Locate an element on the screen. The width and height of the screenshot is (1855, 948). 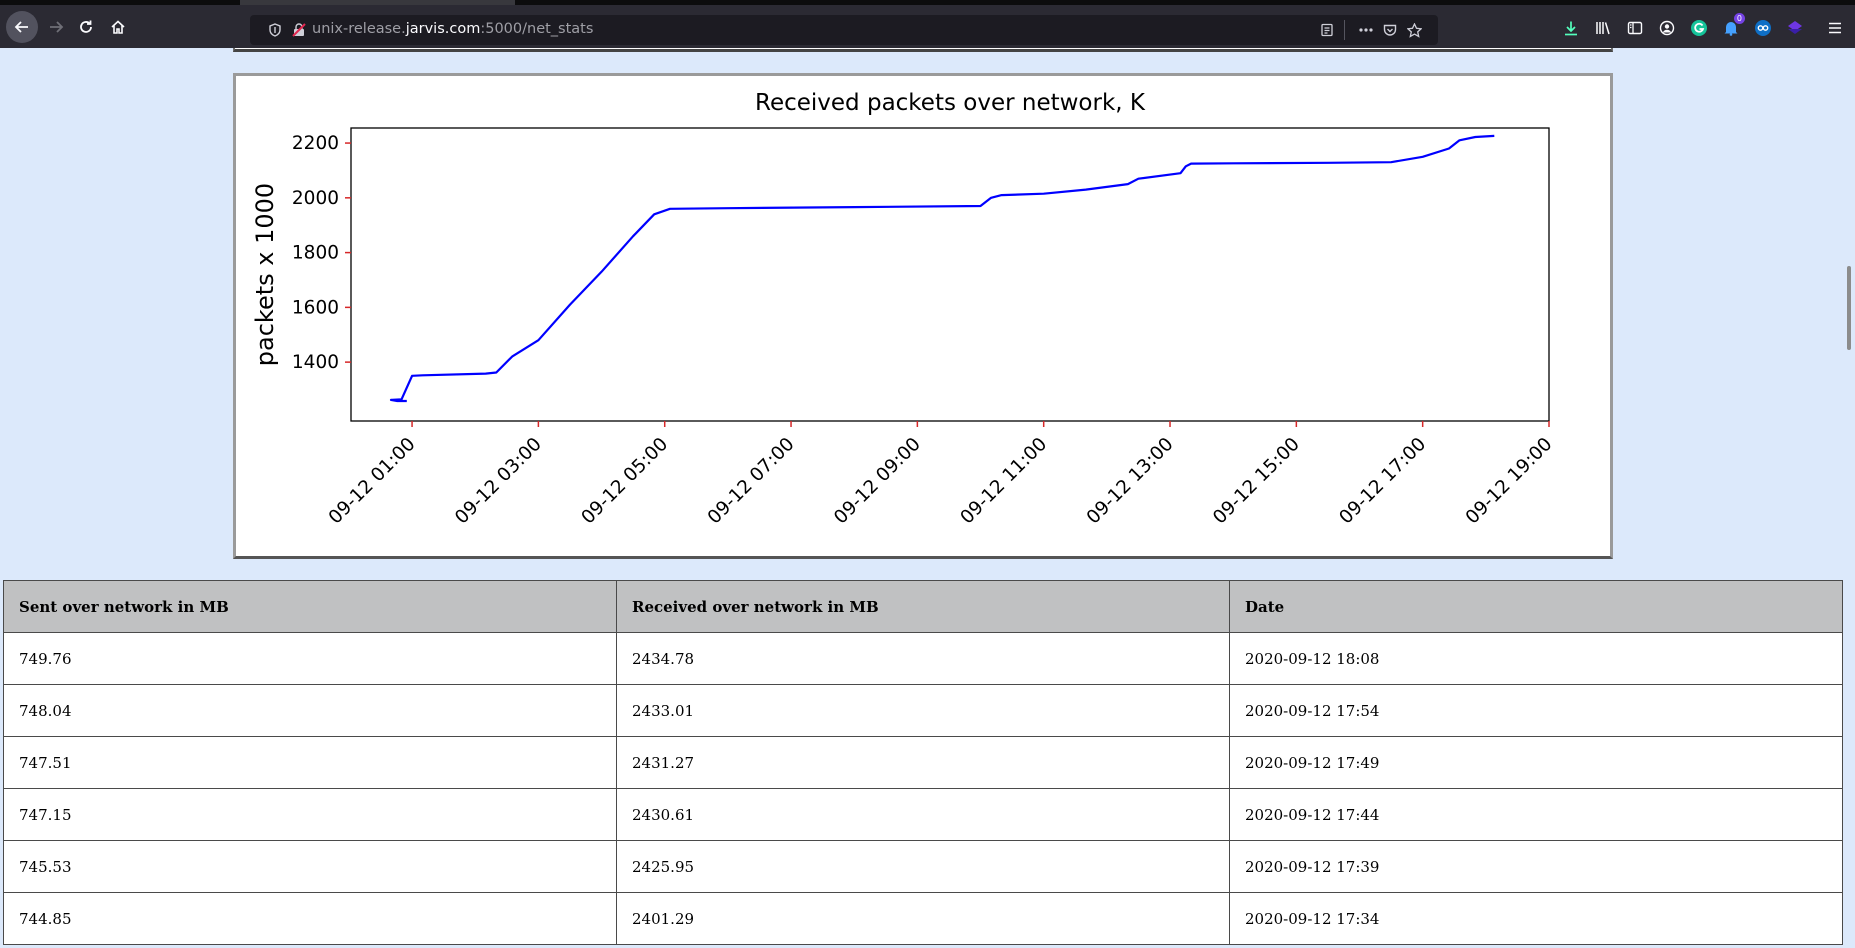
table-row: 749.76 2434.78 2020-09-12 18:08 is located at coordinates (923, 658).